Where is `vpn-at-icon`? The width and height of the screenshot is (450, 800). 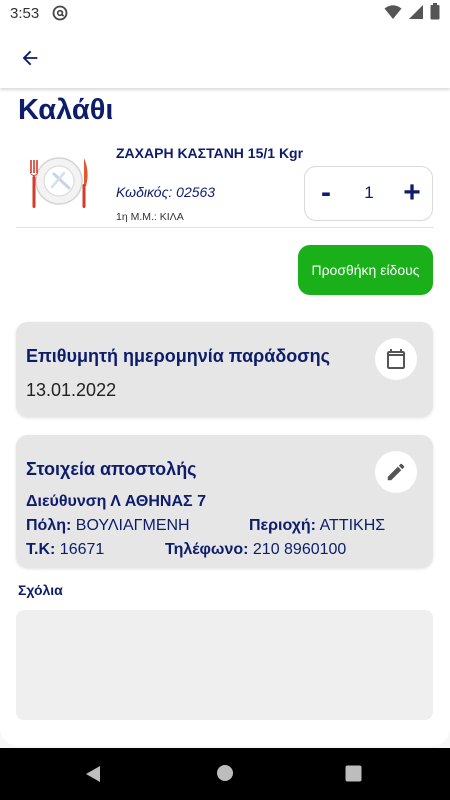 vpn-at-icon is located at coordinates (60, 13).